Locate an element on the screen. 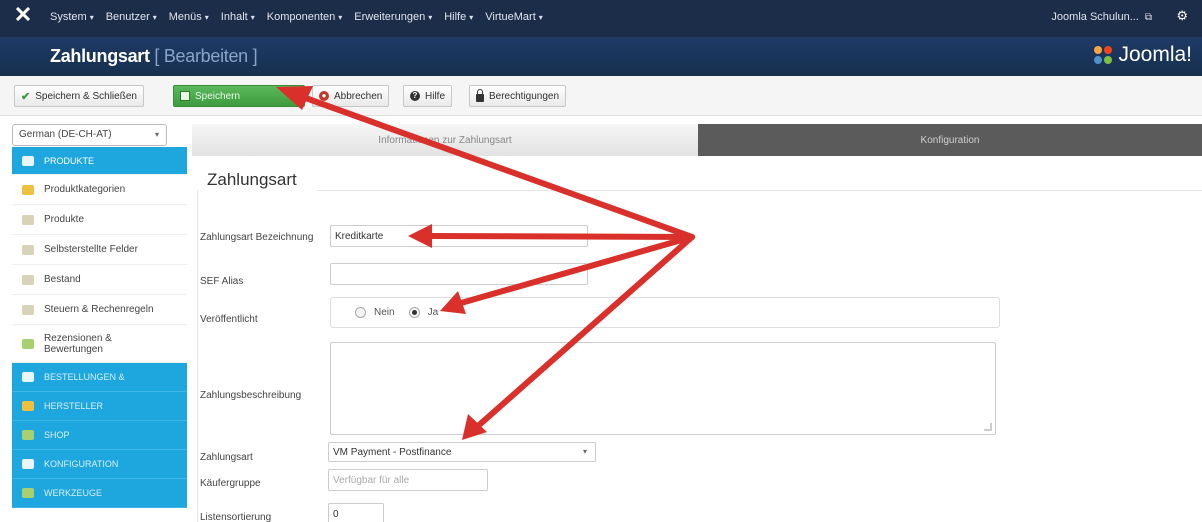 Image resolution: width=1202 pixels, height=522 pixels. manufacturer-icon is located at coordinates (28, 406).